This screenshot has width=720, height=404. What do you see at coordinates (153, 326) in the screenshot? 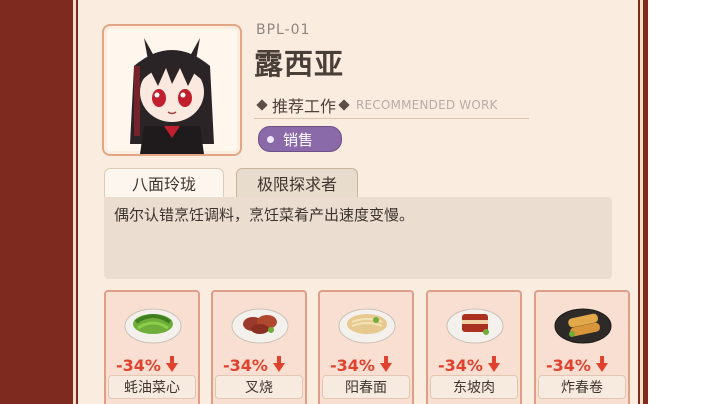
I see `greens-dish-icon` at bounding box center [153, 326].